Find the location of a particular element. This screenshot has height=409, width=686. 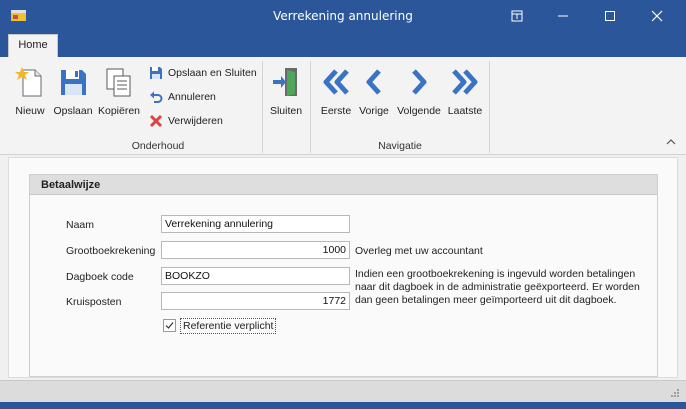

resize-grip-icon is located at coordinates (675, 393).